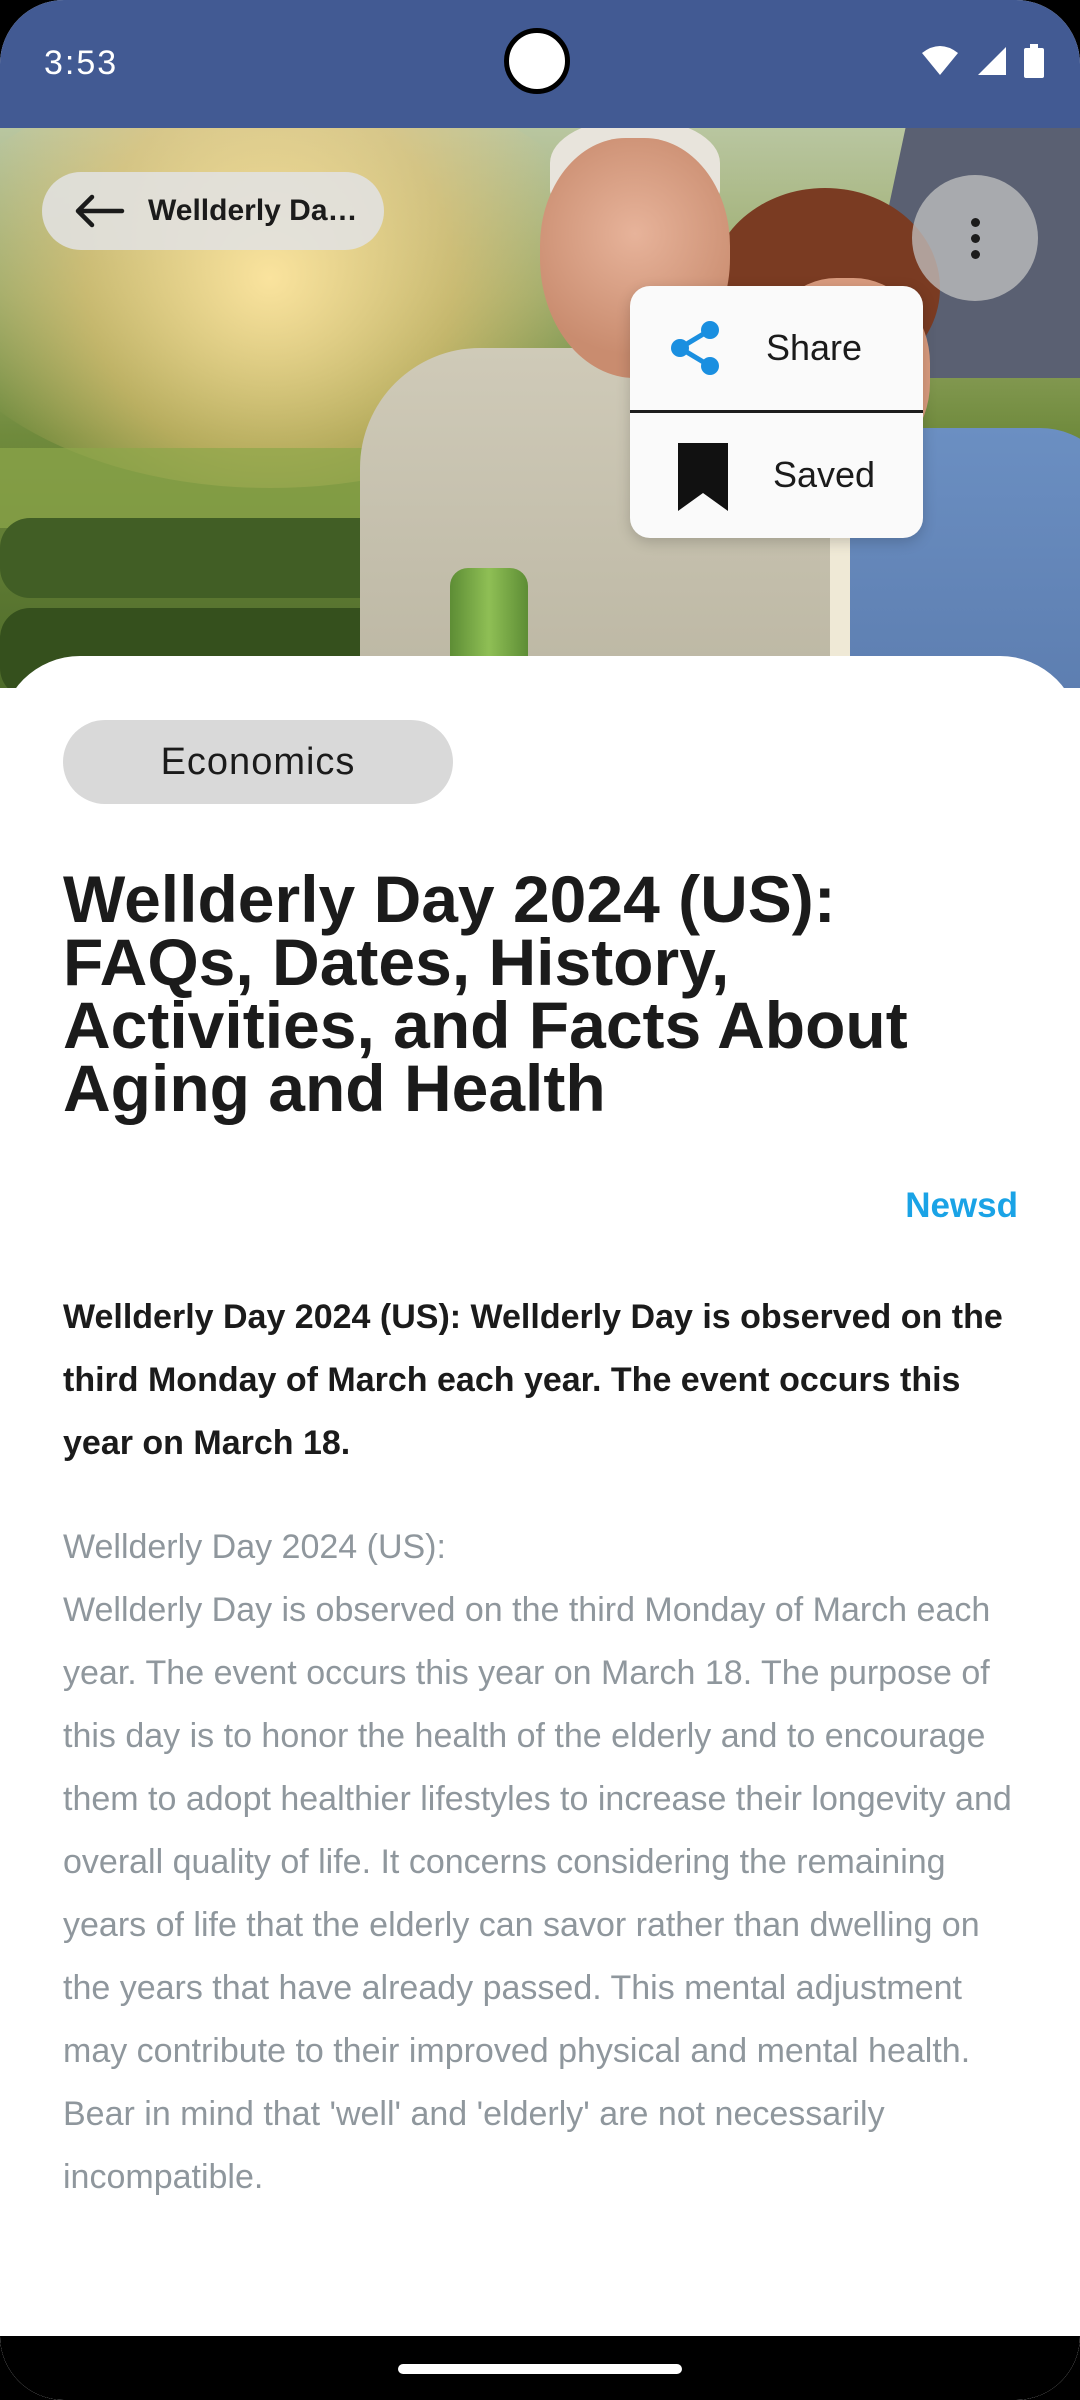  I want to click on status-icons, so click(982, 61).